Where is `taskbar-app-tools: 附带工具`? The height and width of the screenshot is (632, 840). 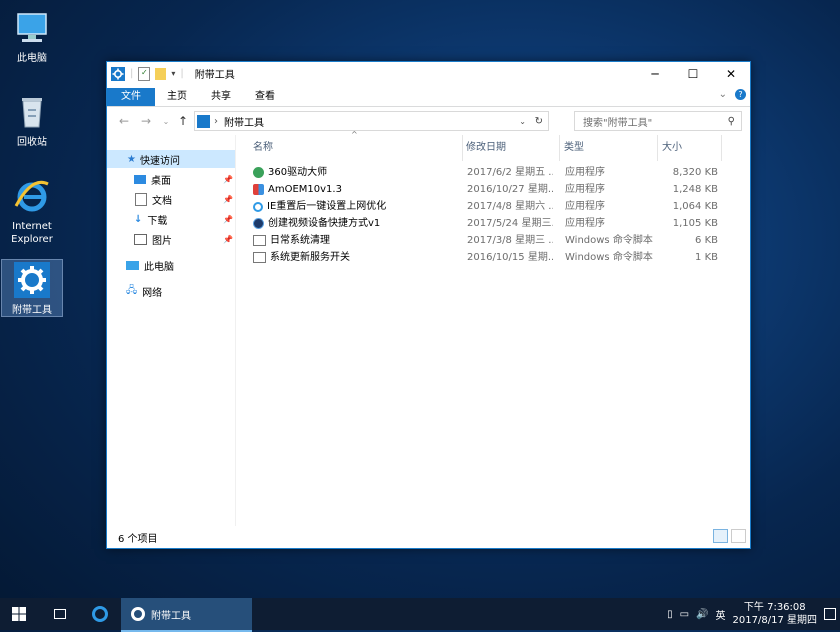 taskbar-app-tools: 附带工具 is located at coordinates (186, 615).